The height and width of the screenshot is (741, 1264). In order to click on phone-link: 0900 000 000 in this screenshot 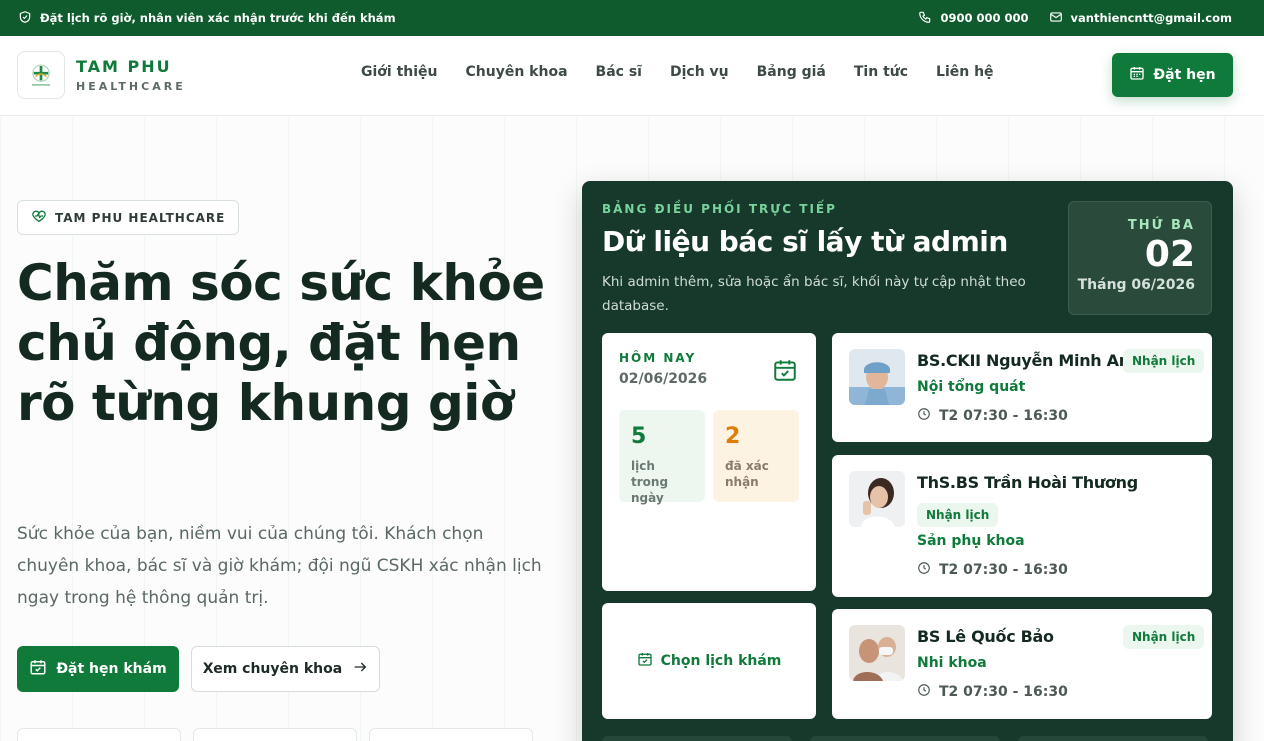, I will do `click(973, 18)`.